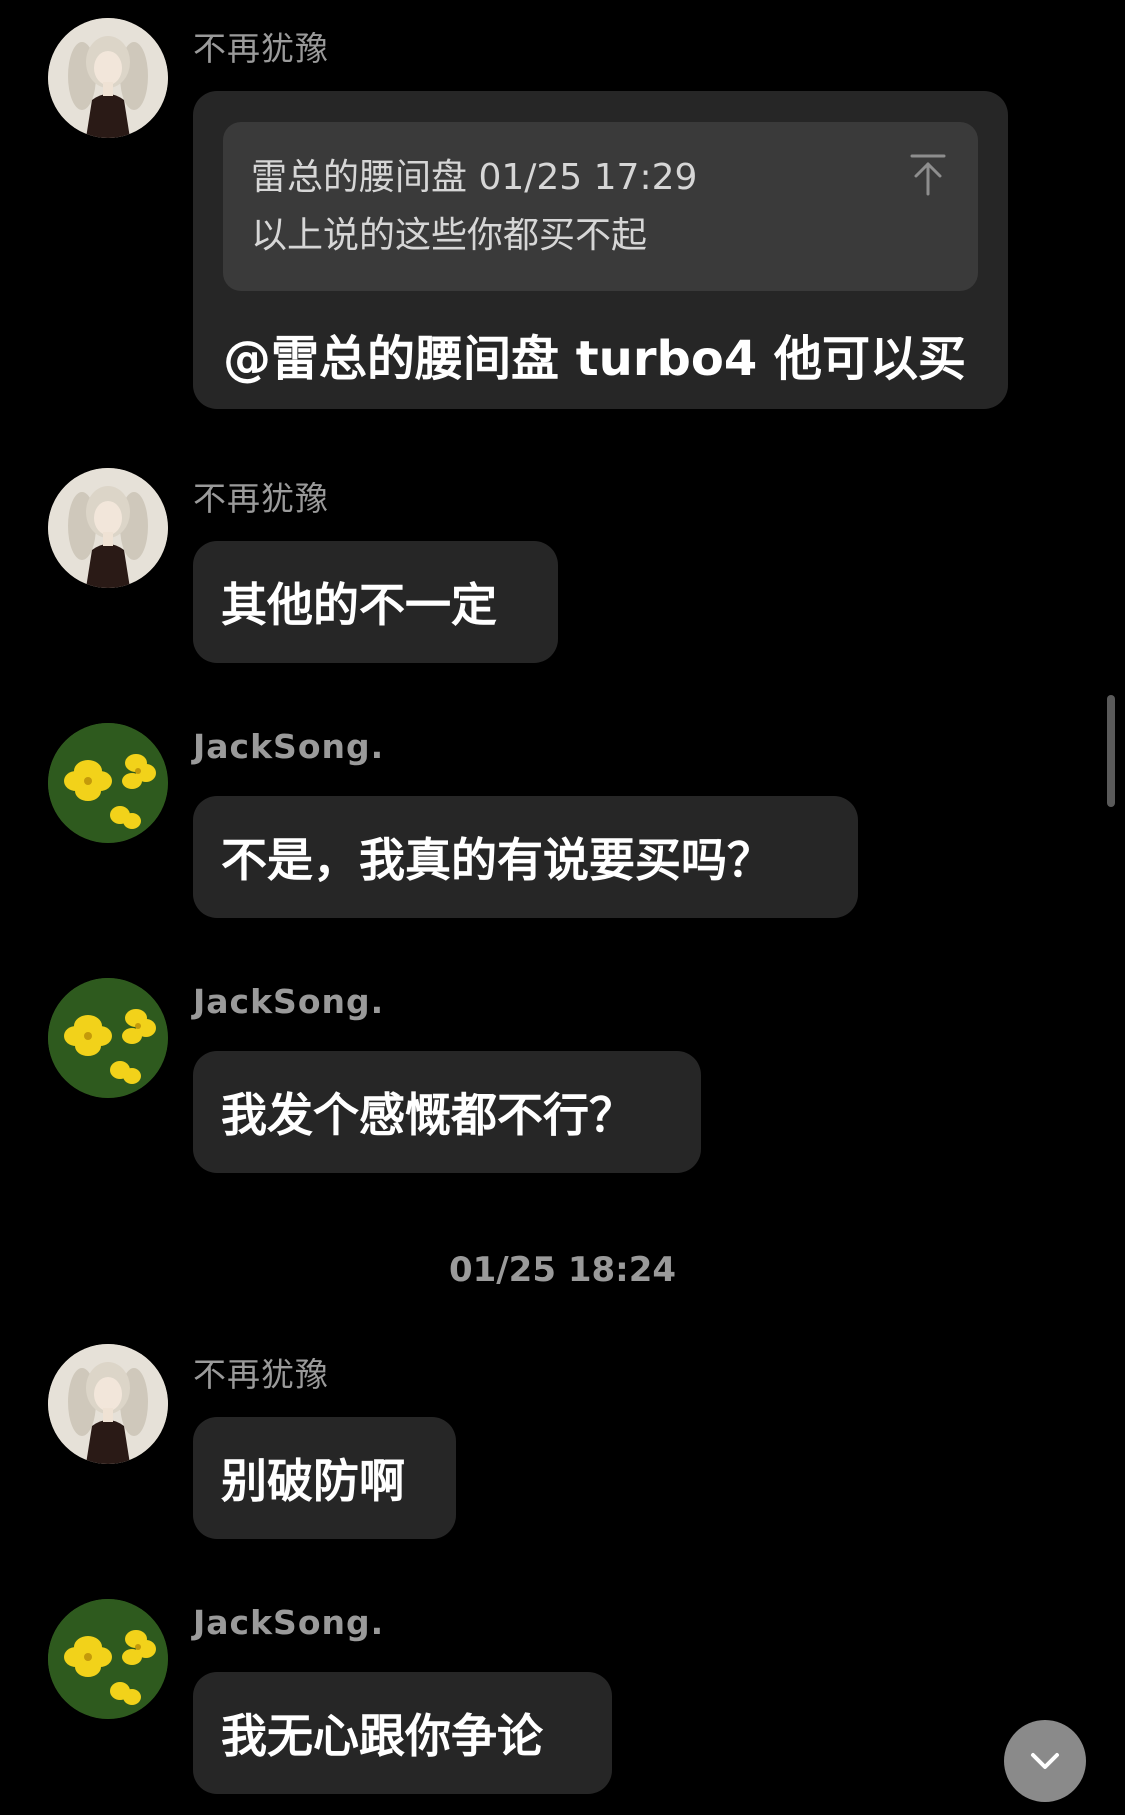  What do you see at coordinates (562, 1270) in the screenshot?
I see `time-divider: 01/25 18:24` at bounding box center [562, 1270].